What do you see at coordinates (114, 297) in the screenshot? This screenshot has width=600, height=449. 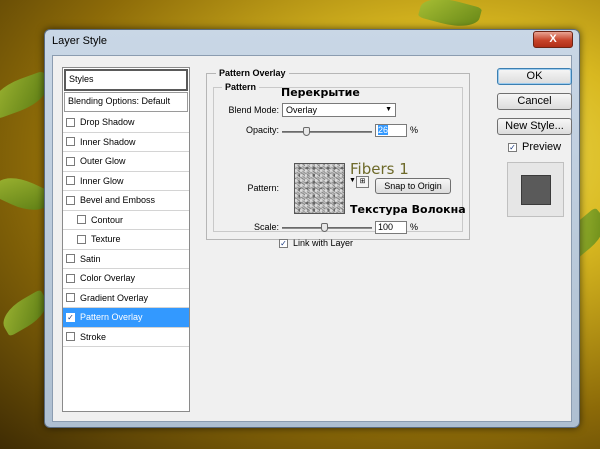 I see `style-item-label: Gradient Overlay` at bounding box center [114, 297].